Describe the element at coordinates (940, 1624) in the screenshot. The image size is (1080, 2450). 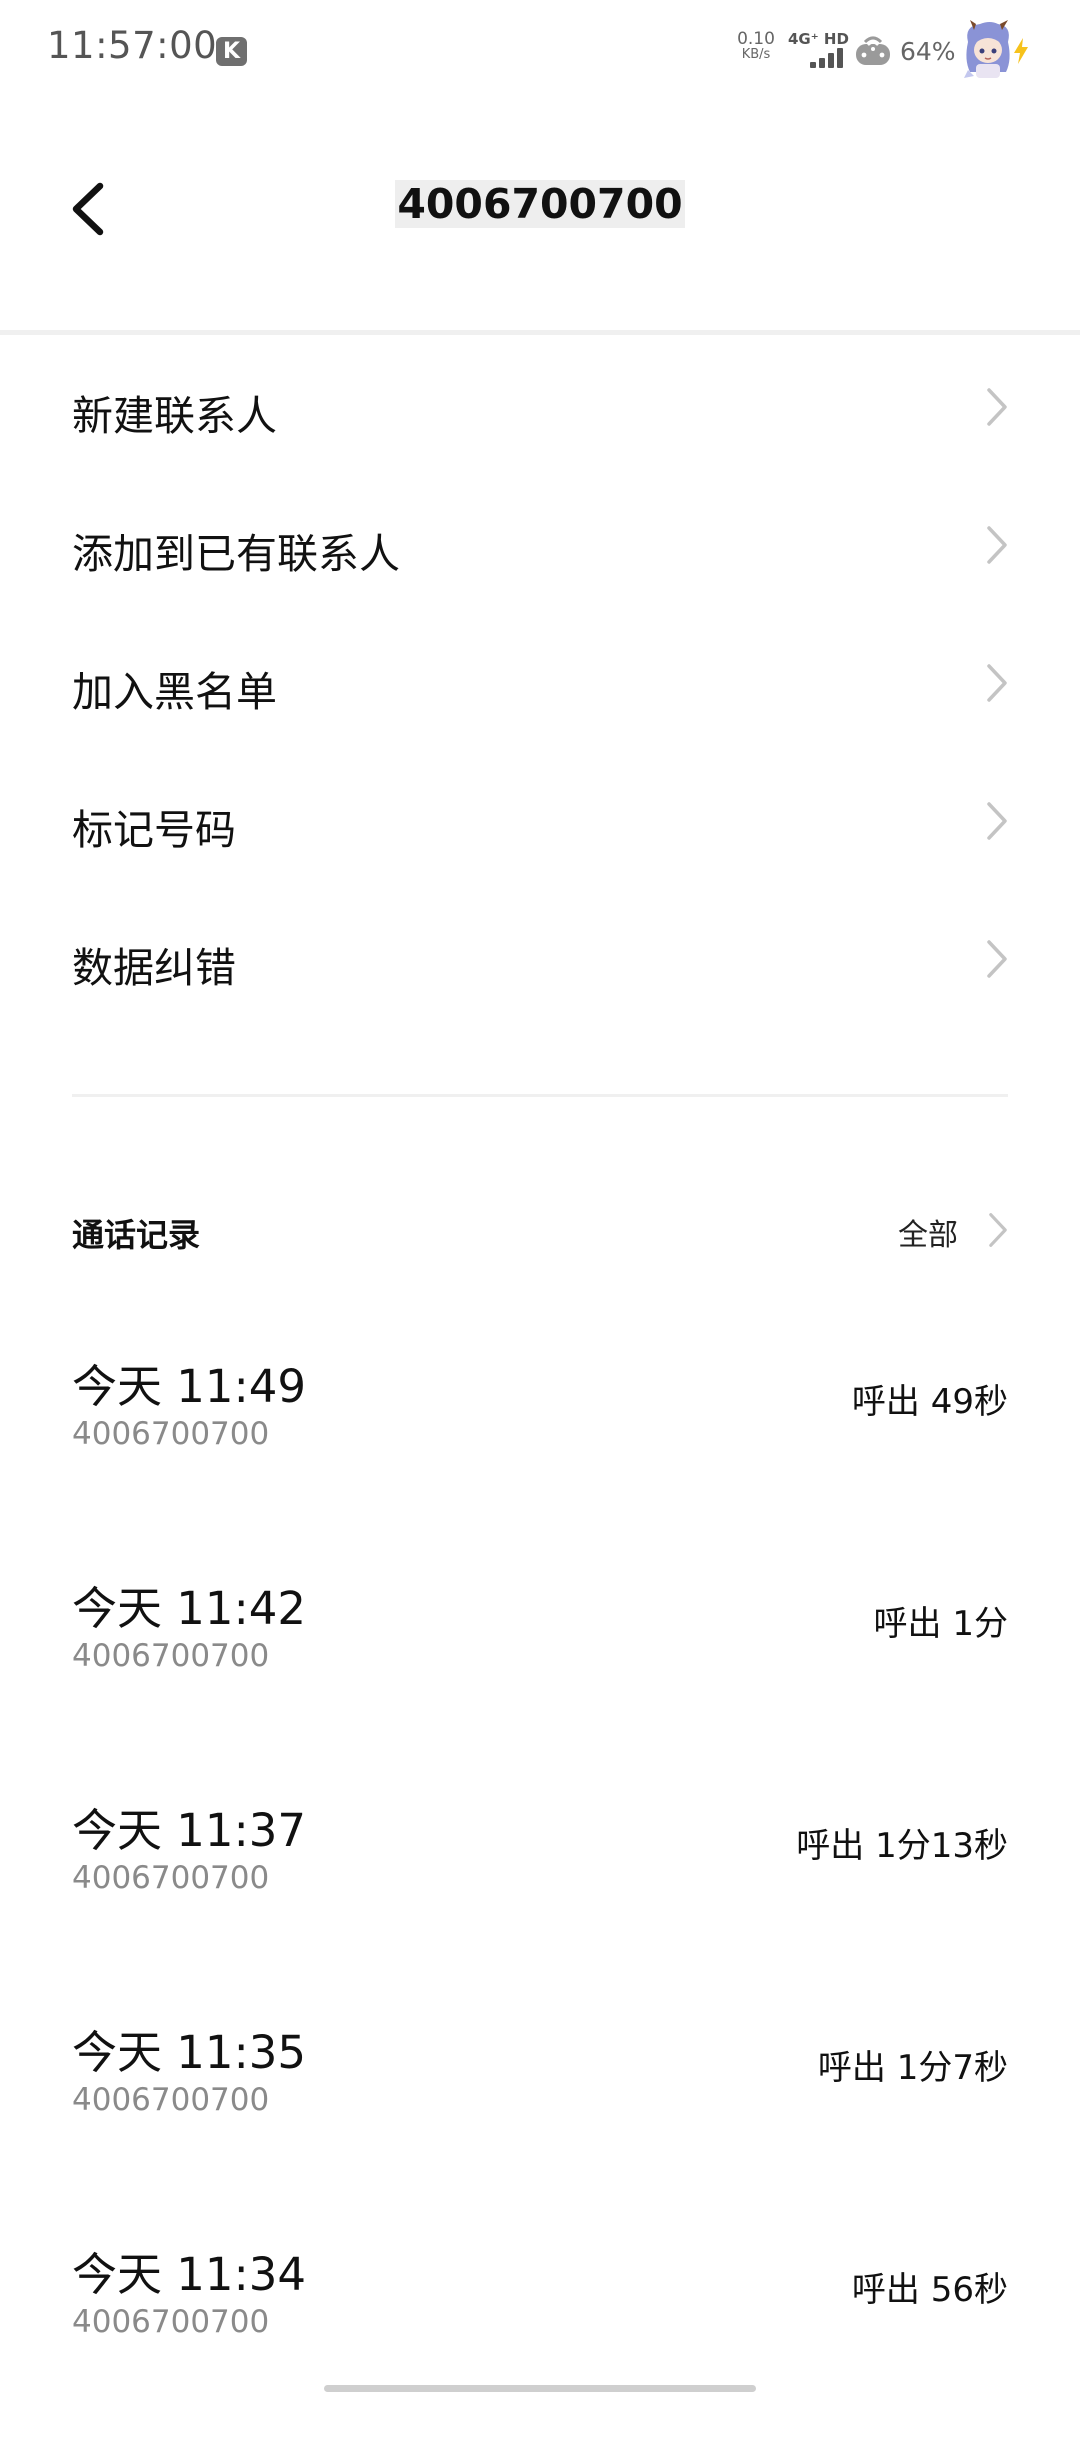
I see `call-status: 呼出 1分` at that location.